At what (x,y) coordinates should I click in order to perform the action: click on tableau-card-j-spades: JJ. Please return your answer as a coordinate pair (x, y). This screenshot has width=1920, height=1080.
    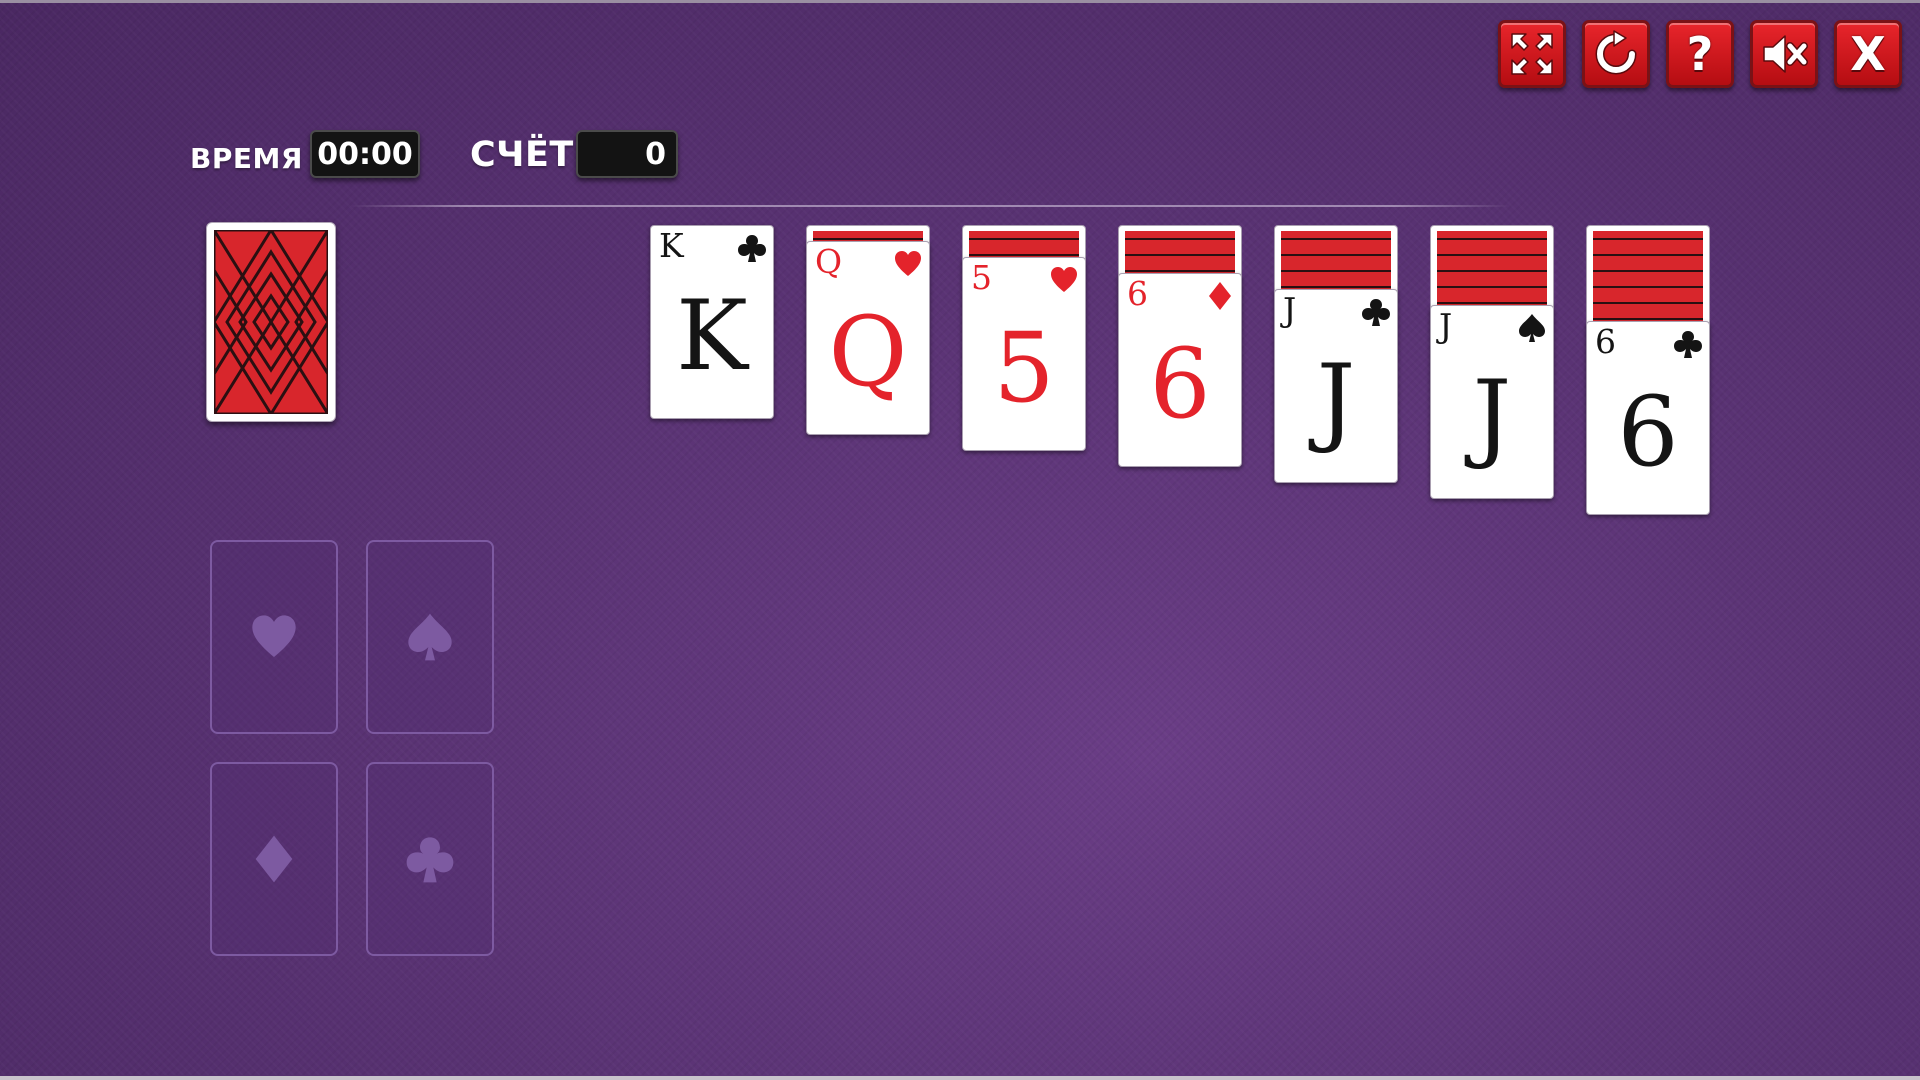
    Looking at the image, I should click on (1492, 402).